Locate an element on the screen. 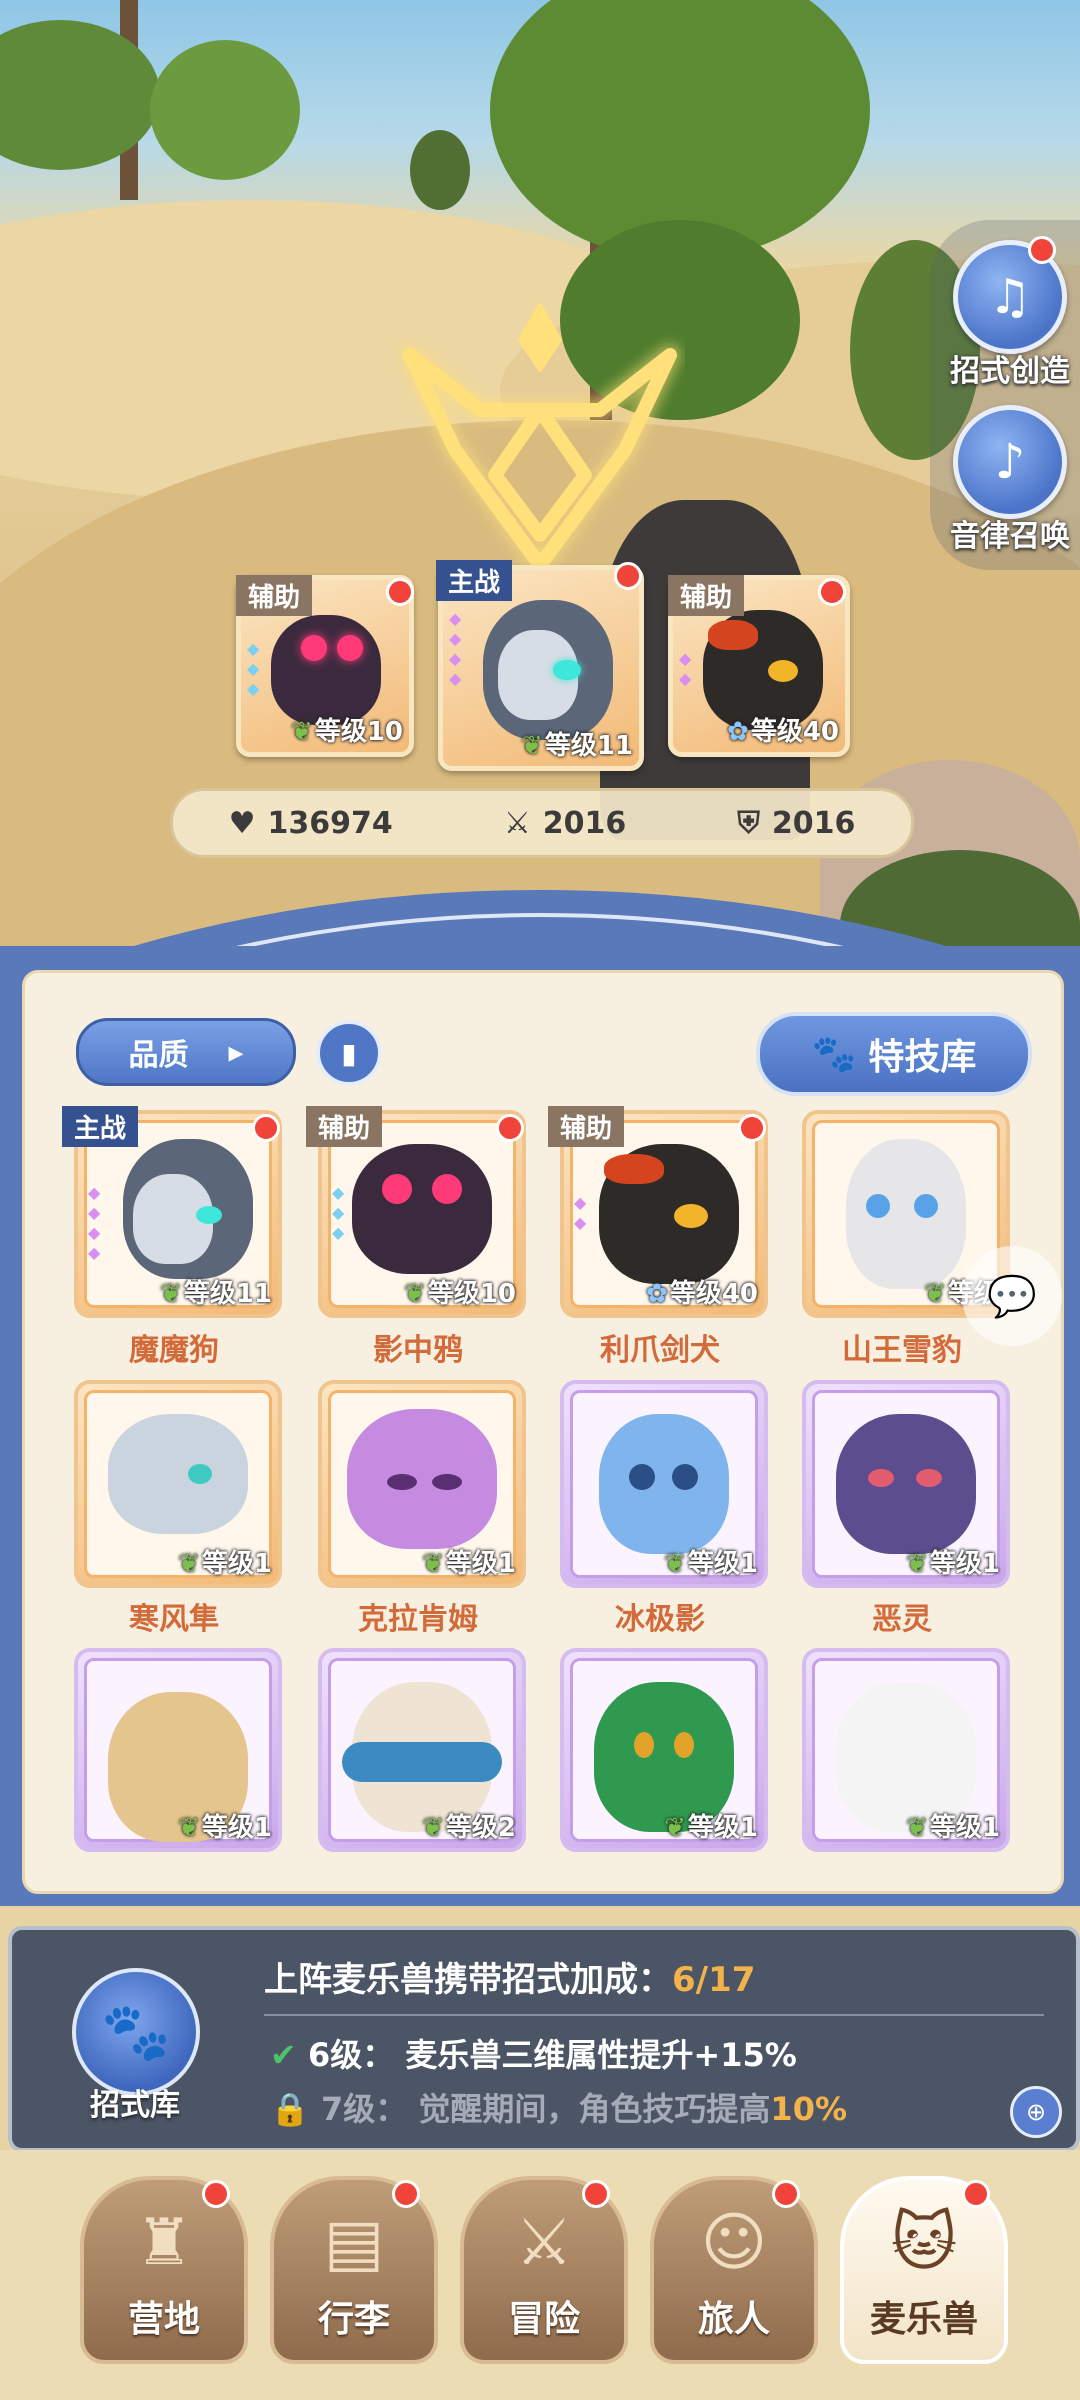 This screenshot has height=2400, width=1080. castle-icon: ♜ is located at coordinates (164, 2243).